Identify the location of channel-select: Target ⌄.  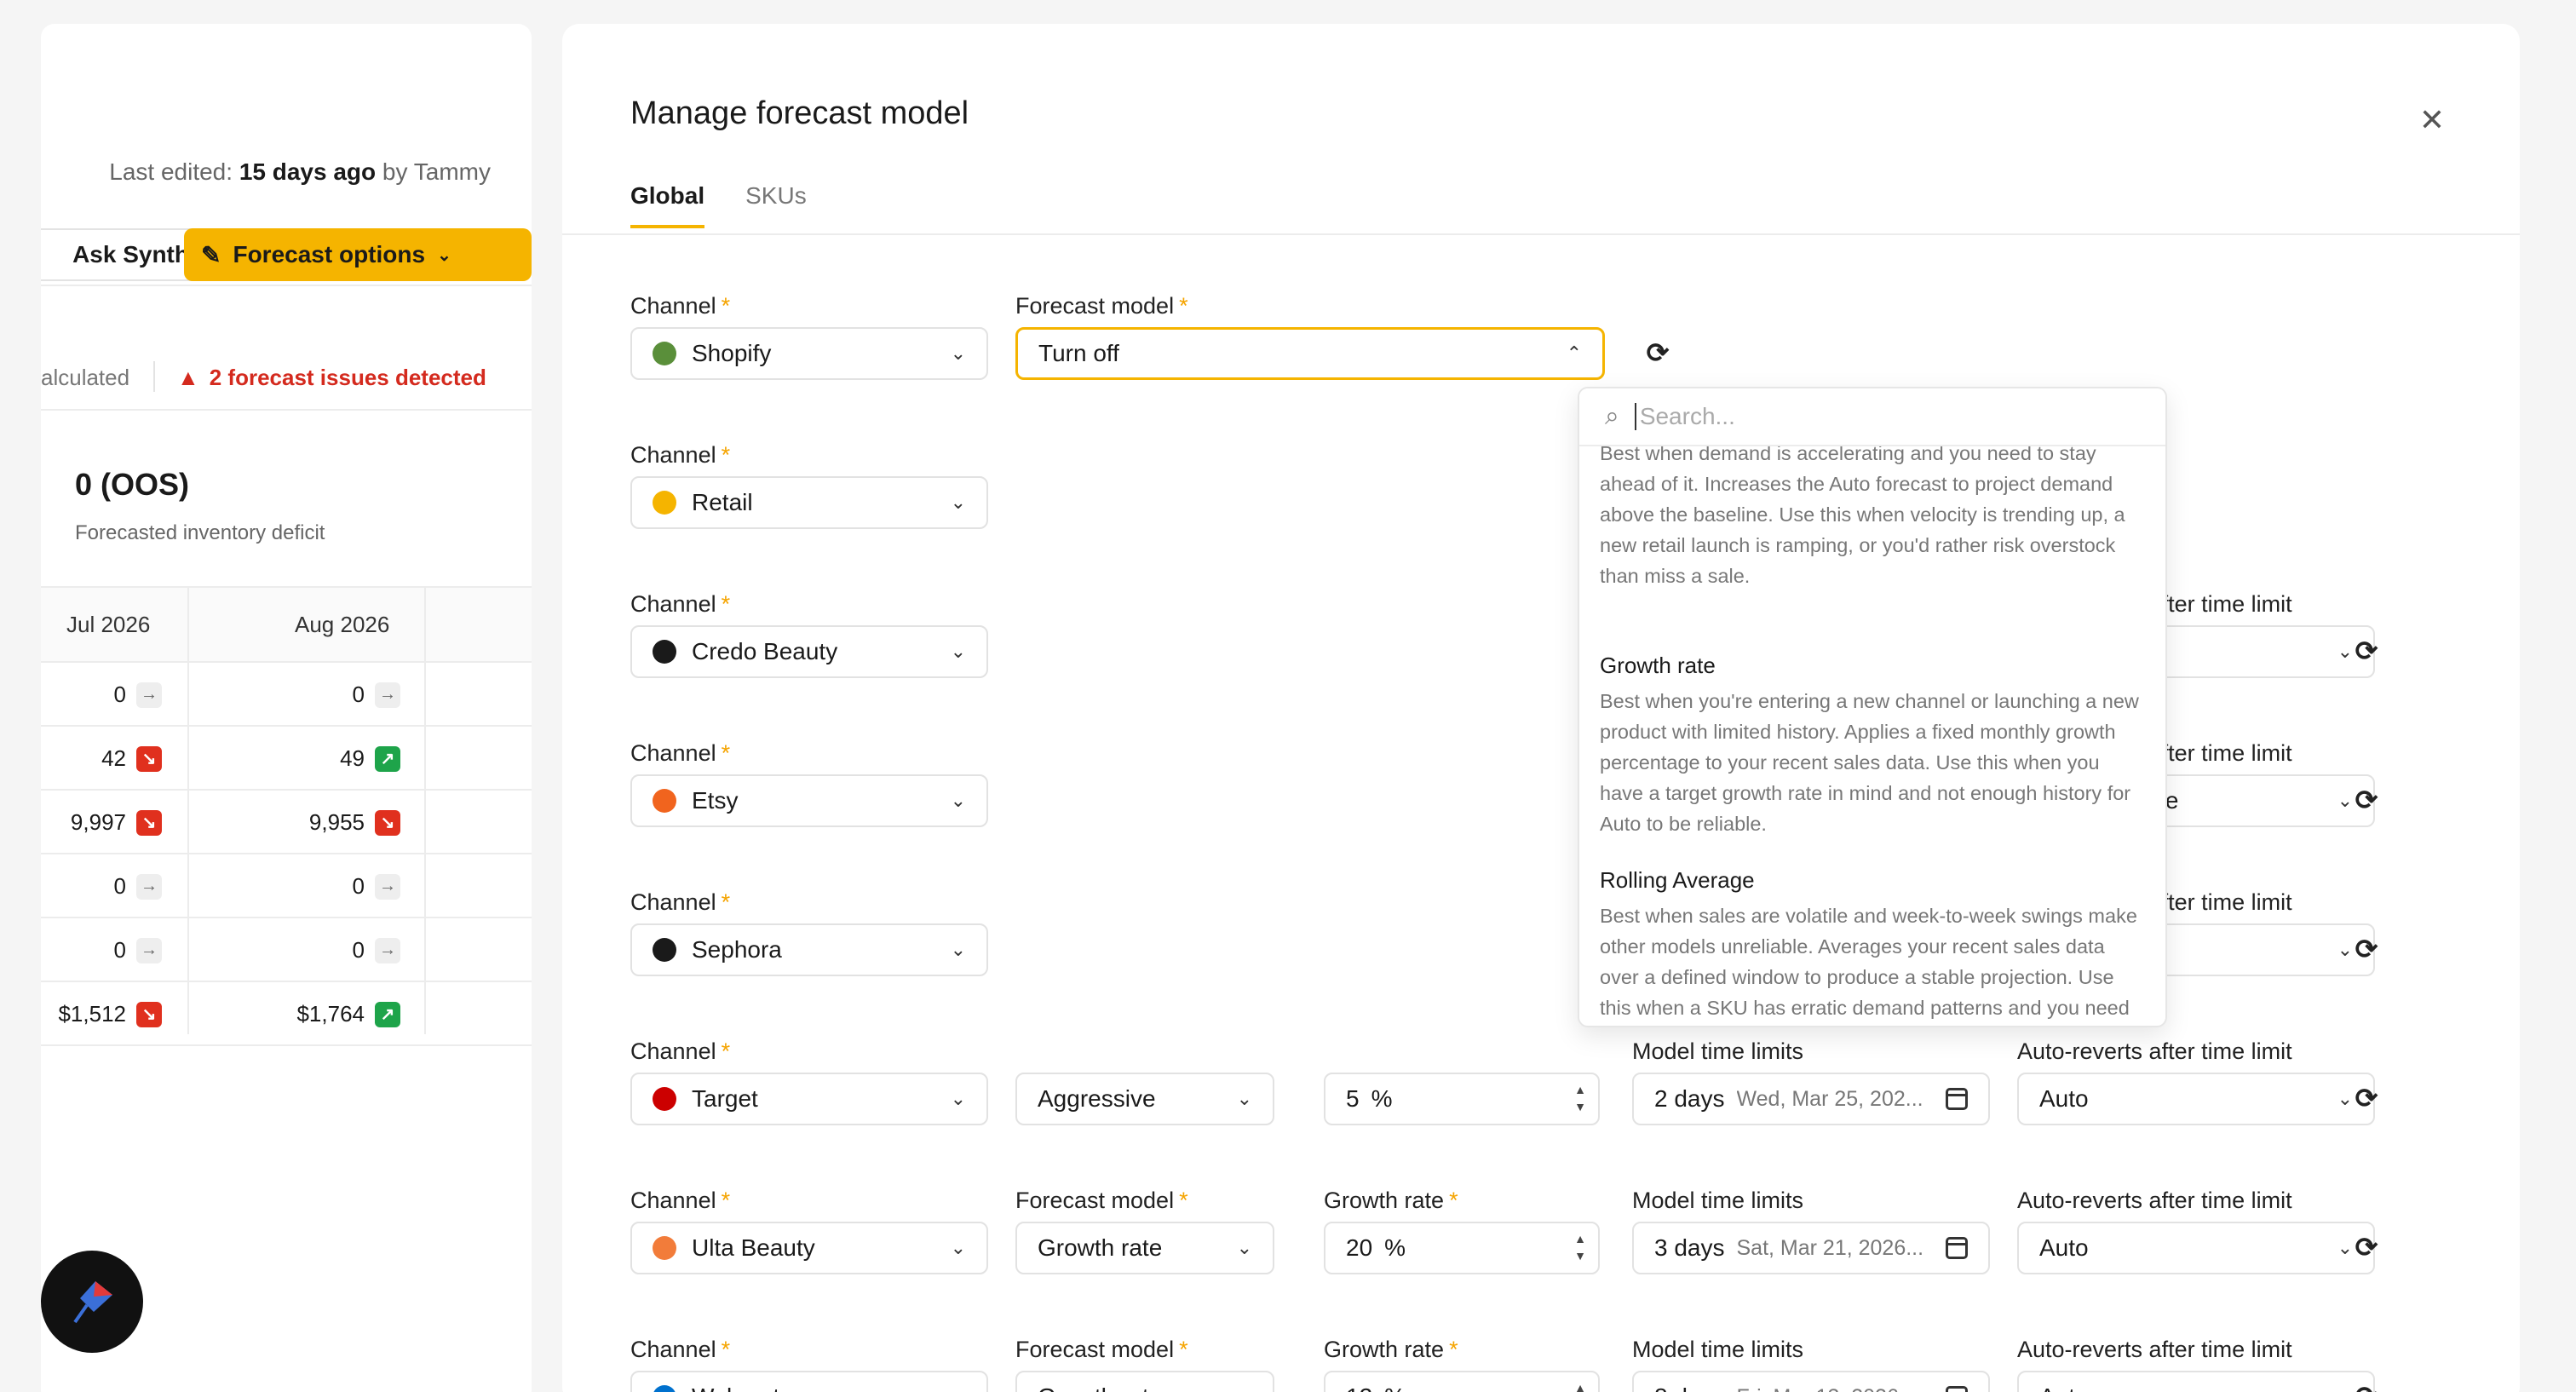
(809, 1099).